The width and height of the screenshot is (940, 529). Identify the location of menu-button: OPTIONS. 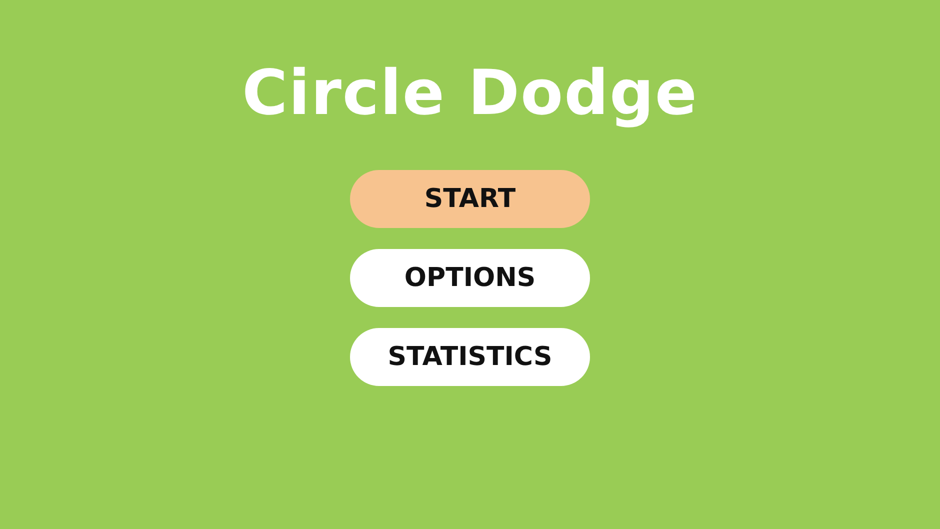
(470, 278).